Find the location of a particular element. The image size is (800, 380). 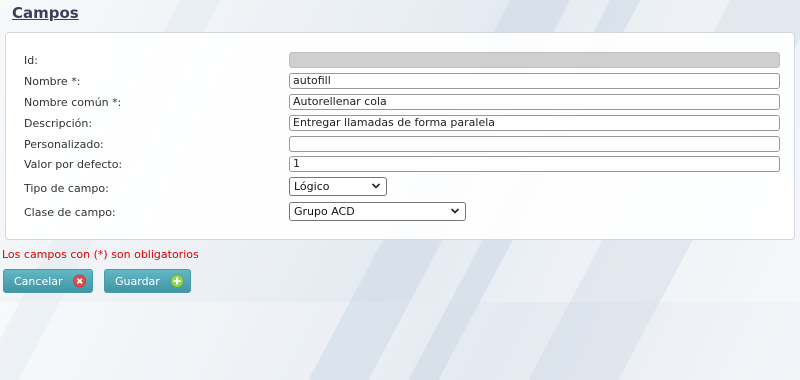

tipo-campo-select: Lógico is located at coordinates (338, 186).